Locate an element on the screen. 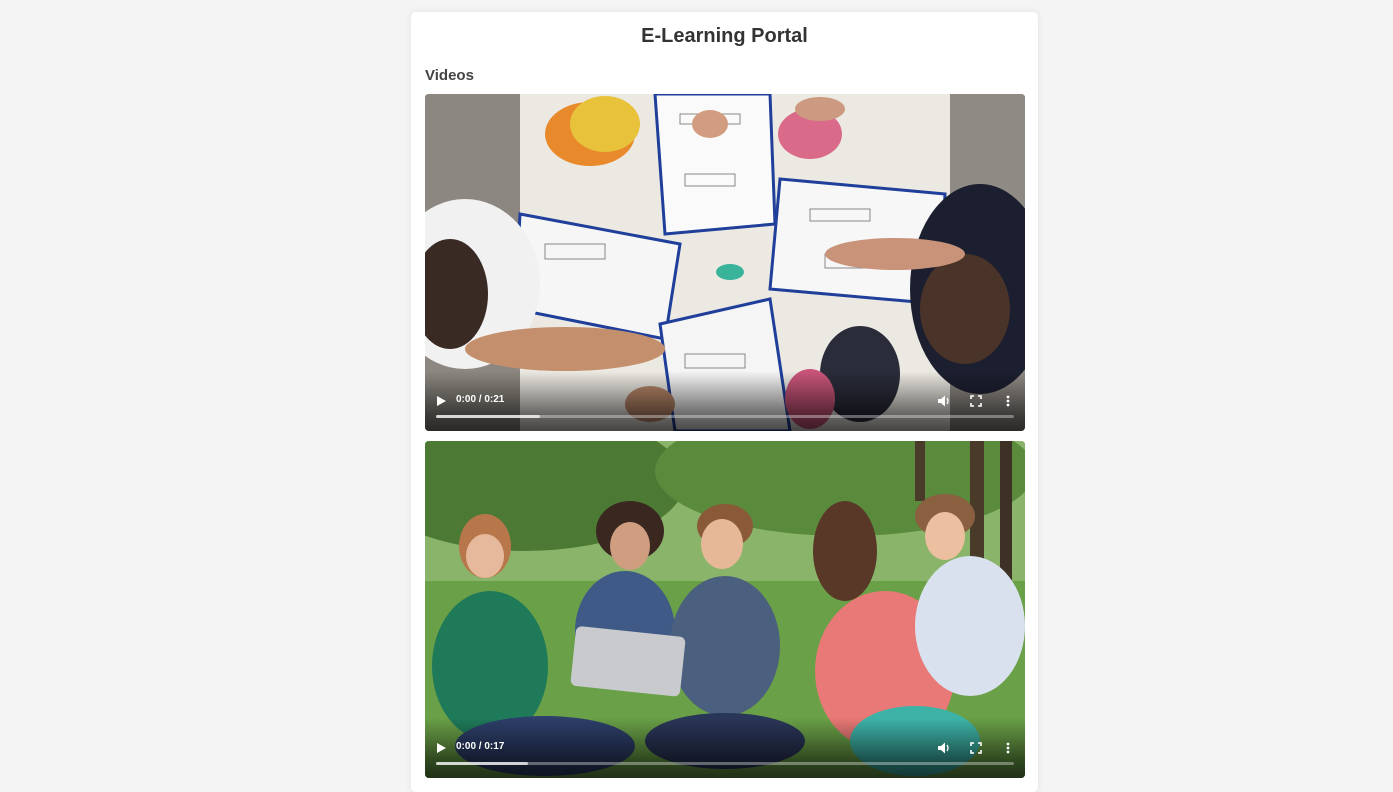 The image size is (1393, 792). video-controls-bar: 0:00 / 0:21 is located at coordinates (725, 401).